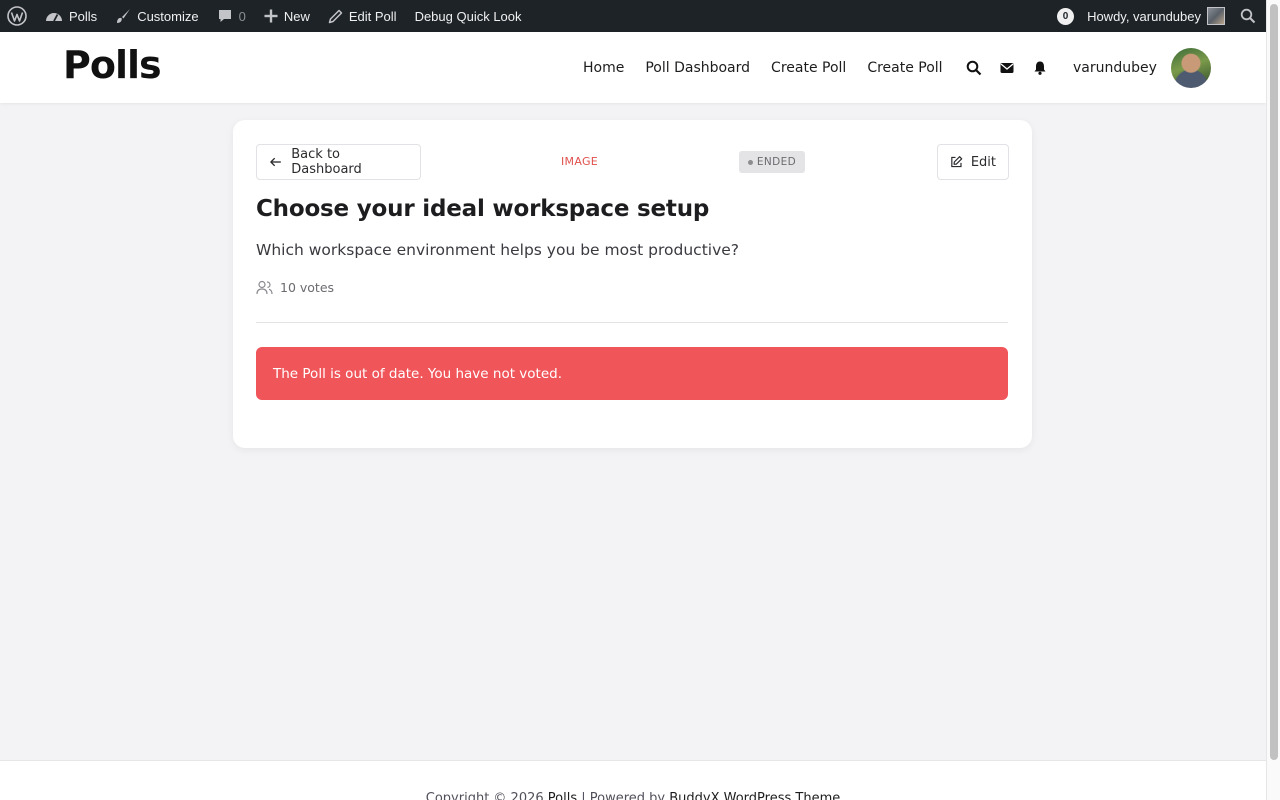 This screenshot has height=800, width=1280. Describe the element at coordinates (1216, 16) in the screenshot. I see `admin-bar-avatar` at that location.